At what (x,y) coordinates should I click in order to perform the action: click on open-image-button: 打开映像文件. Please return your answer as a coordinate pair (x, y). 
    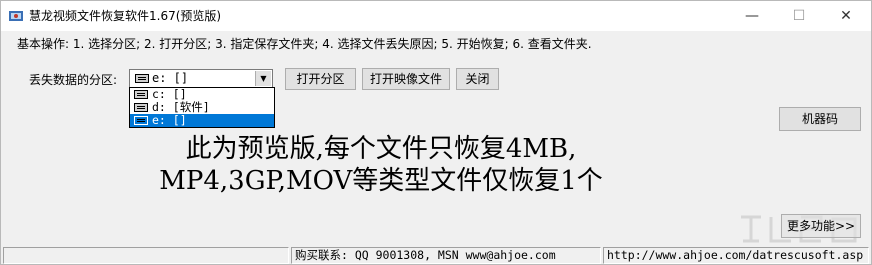
    Looking at the image, I should click on (406, 79).